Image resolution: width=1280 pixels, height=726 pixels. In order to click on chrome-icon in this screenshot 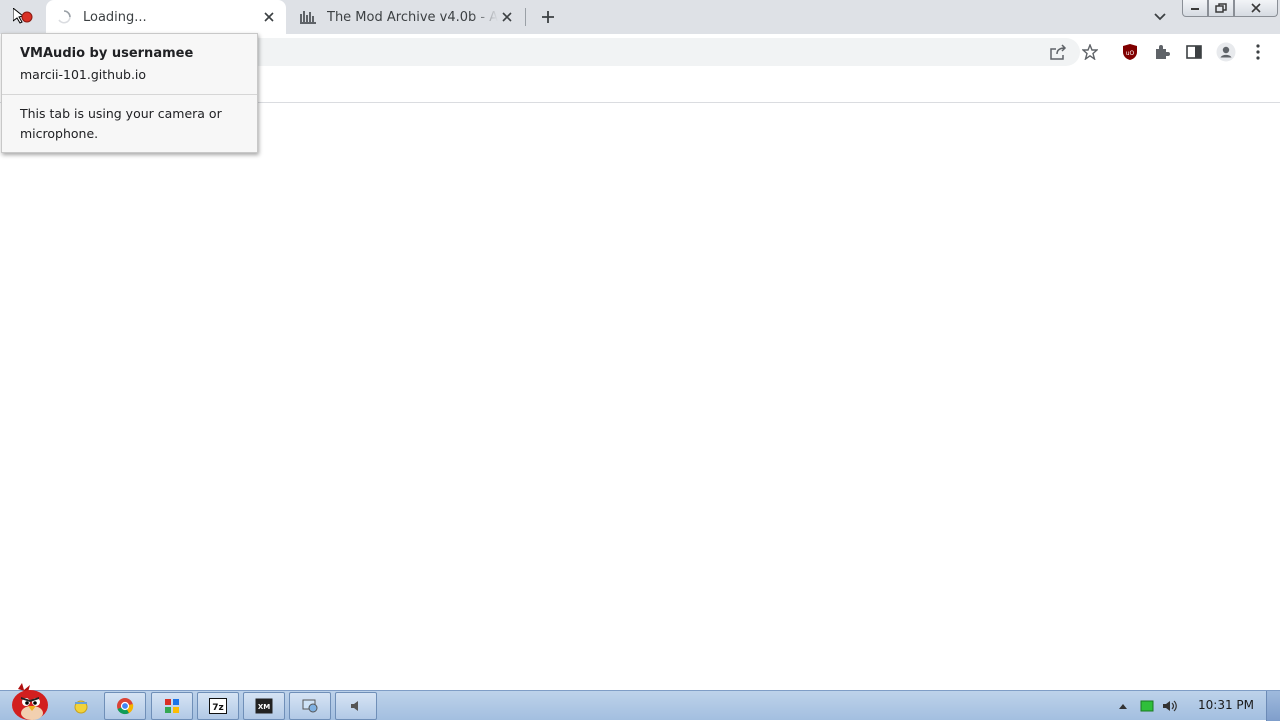, I will do `click(125, 706)`.